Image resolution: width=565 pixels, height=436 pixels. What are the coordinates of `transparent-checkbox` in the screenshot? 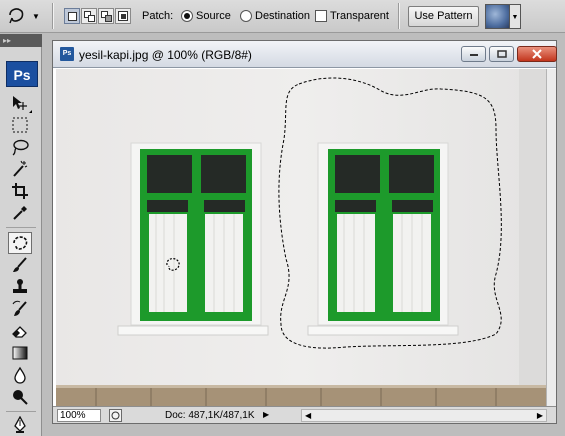 It's located at (321, 16).